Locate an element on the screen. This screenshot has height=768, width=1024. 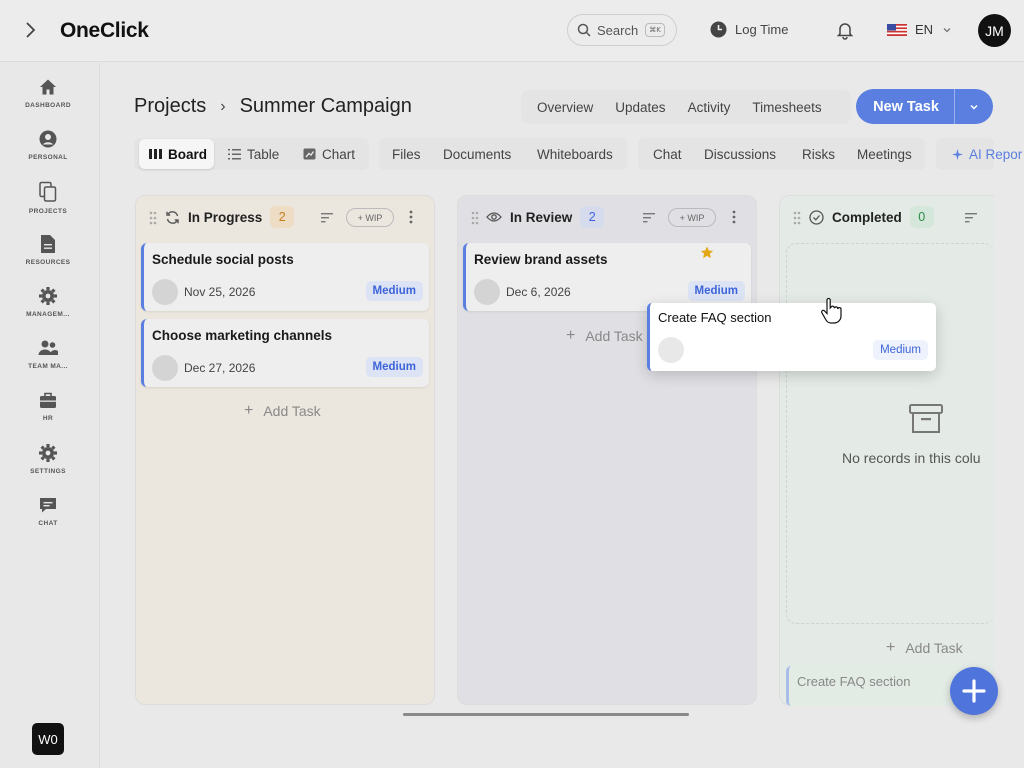
horizontal-scrollbar is located at coordinates (546, 714).